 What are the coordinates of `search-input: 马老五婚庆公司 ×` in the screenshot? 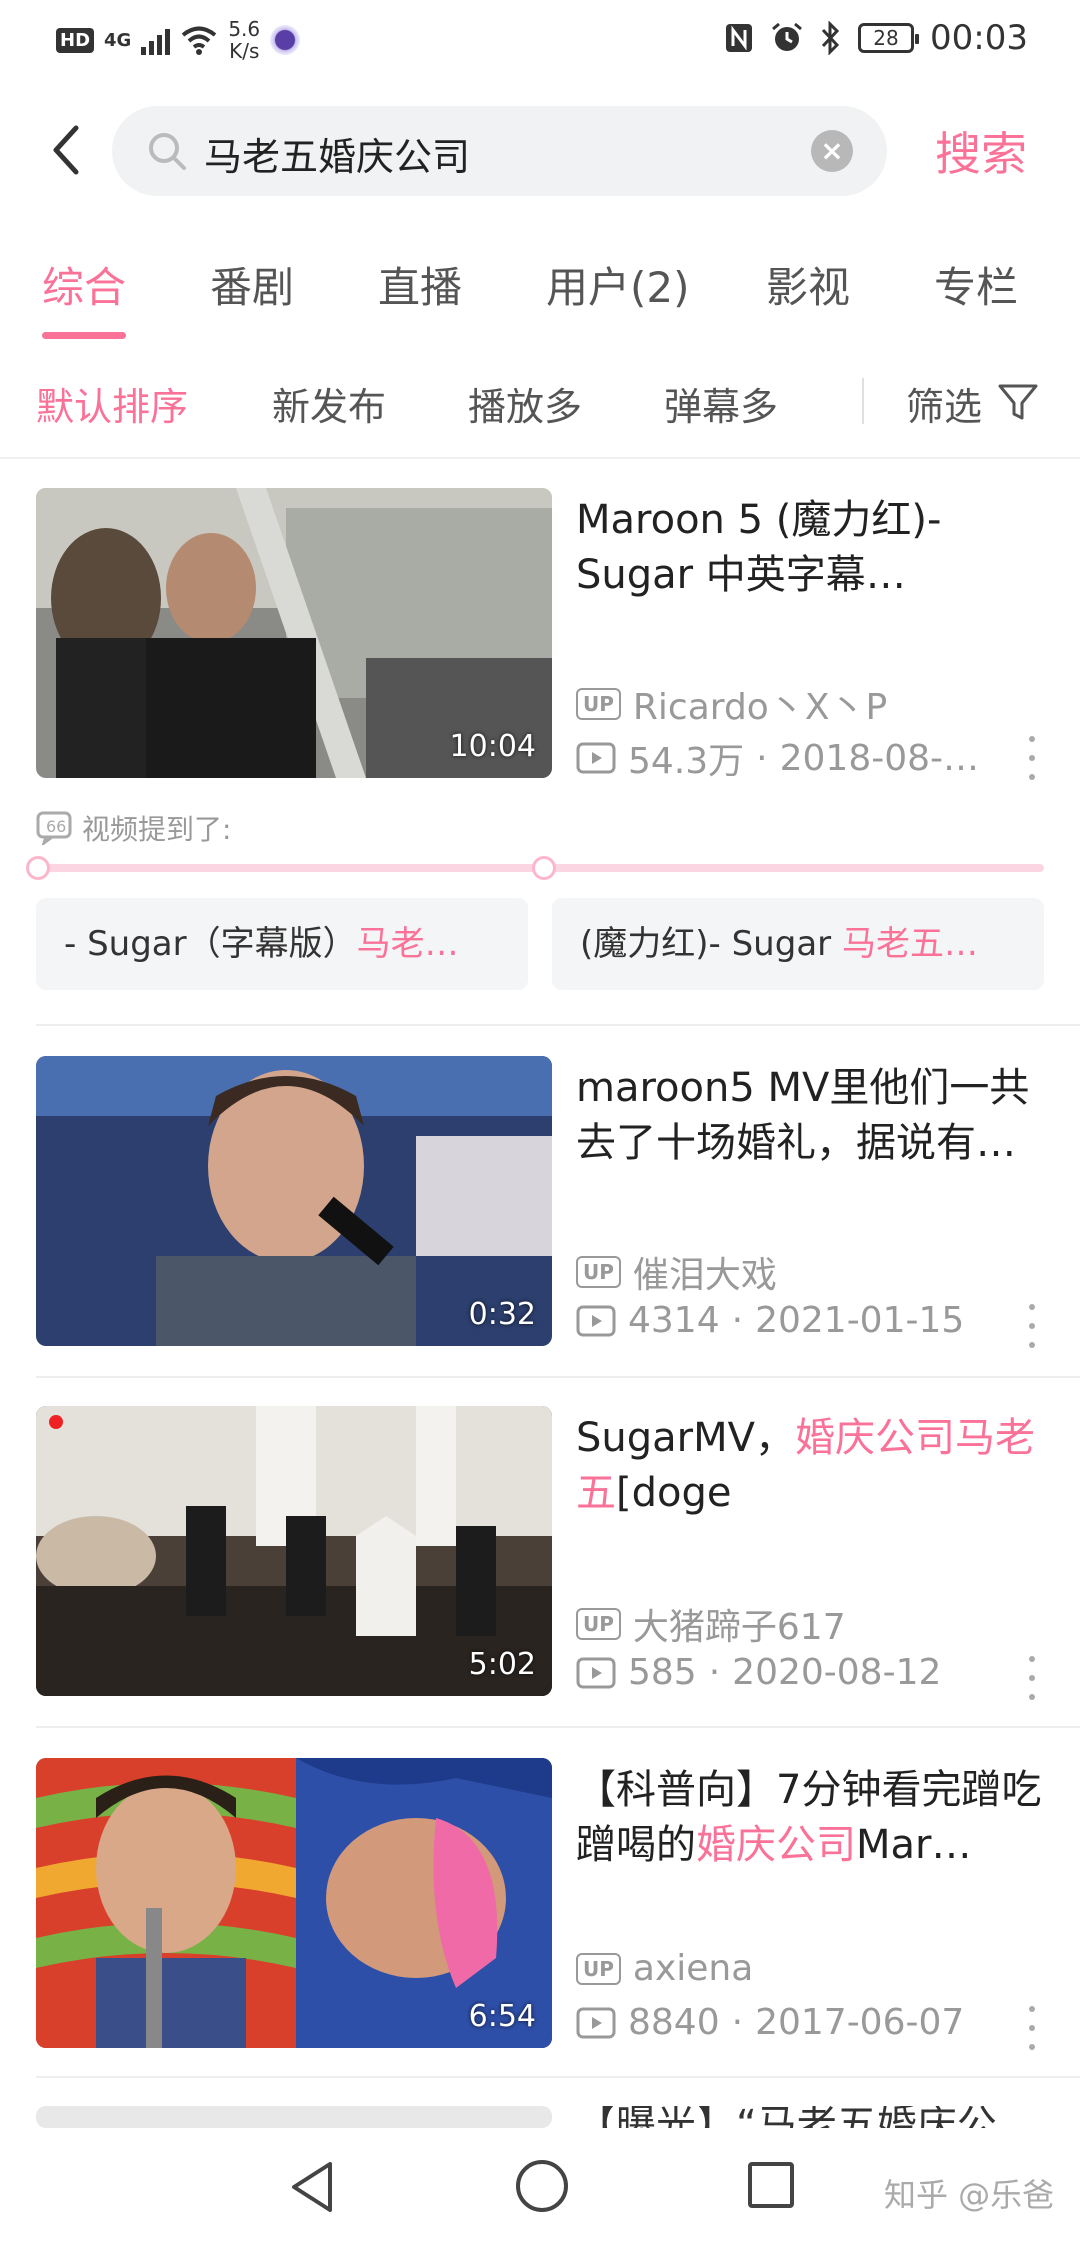 It's located at (499, 151).